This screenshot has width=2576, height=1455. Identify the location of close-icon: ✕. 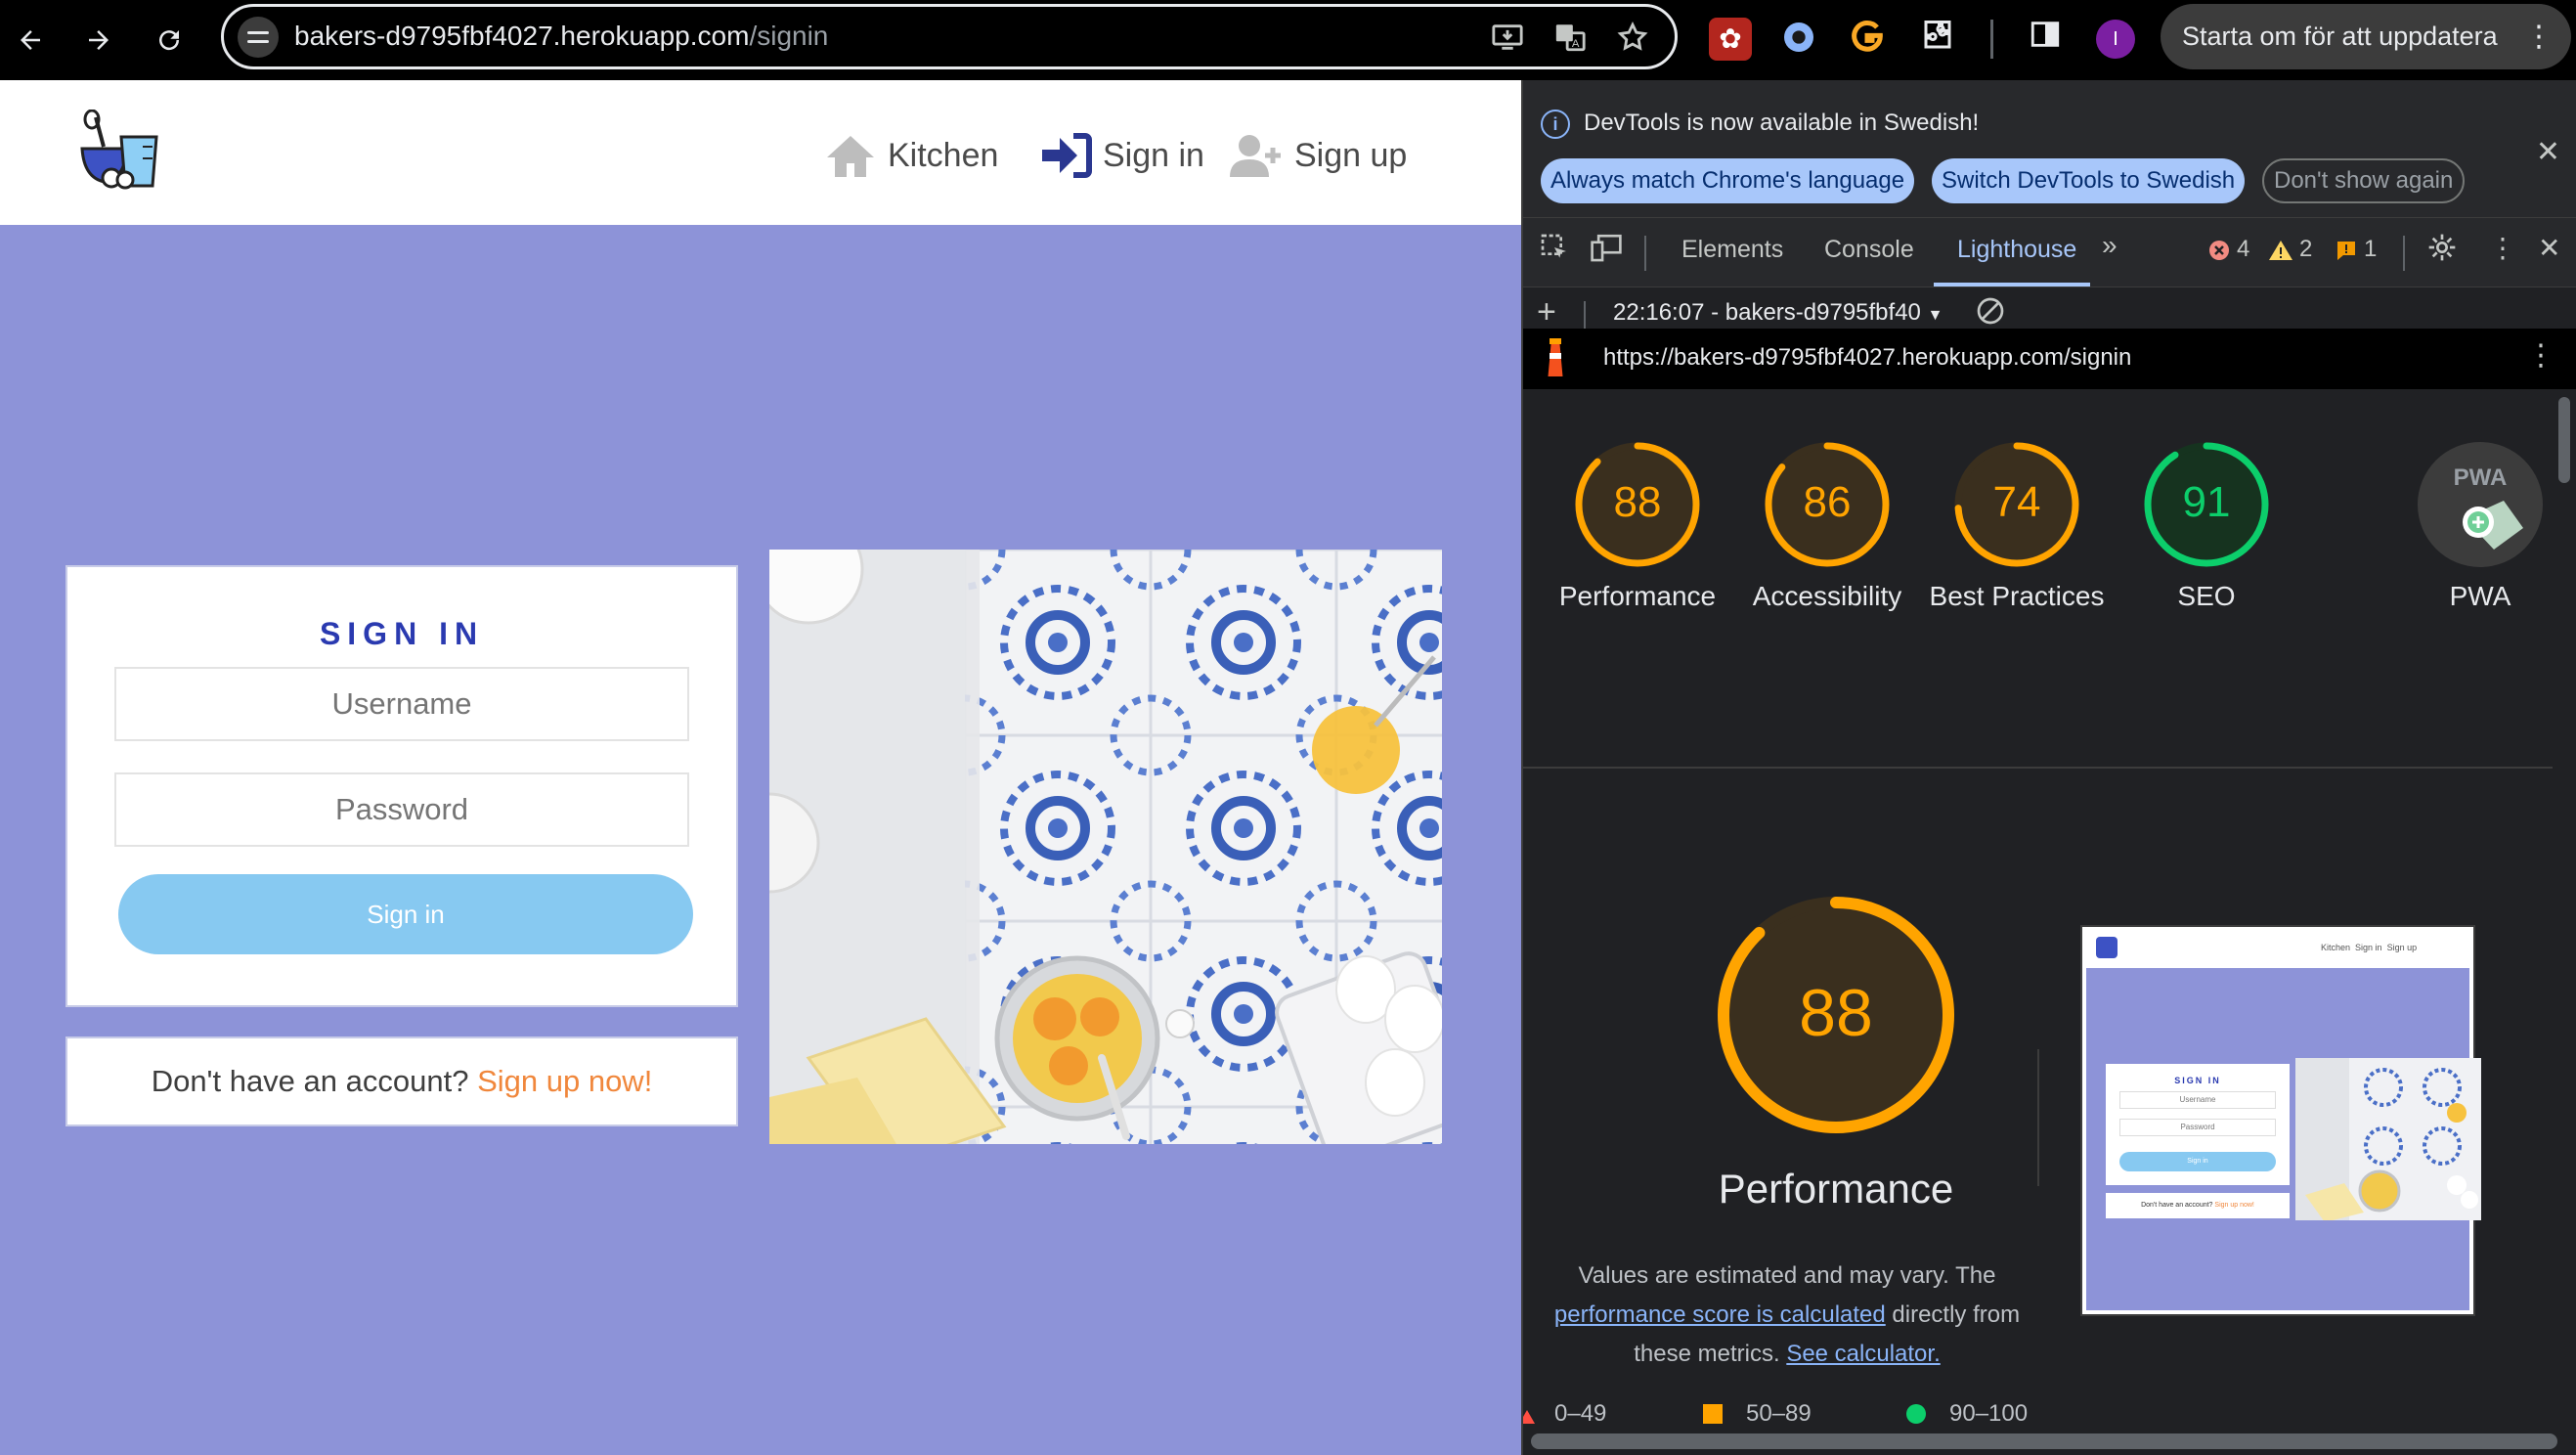
(2548, 152).